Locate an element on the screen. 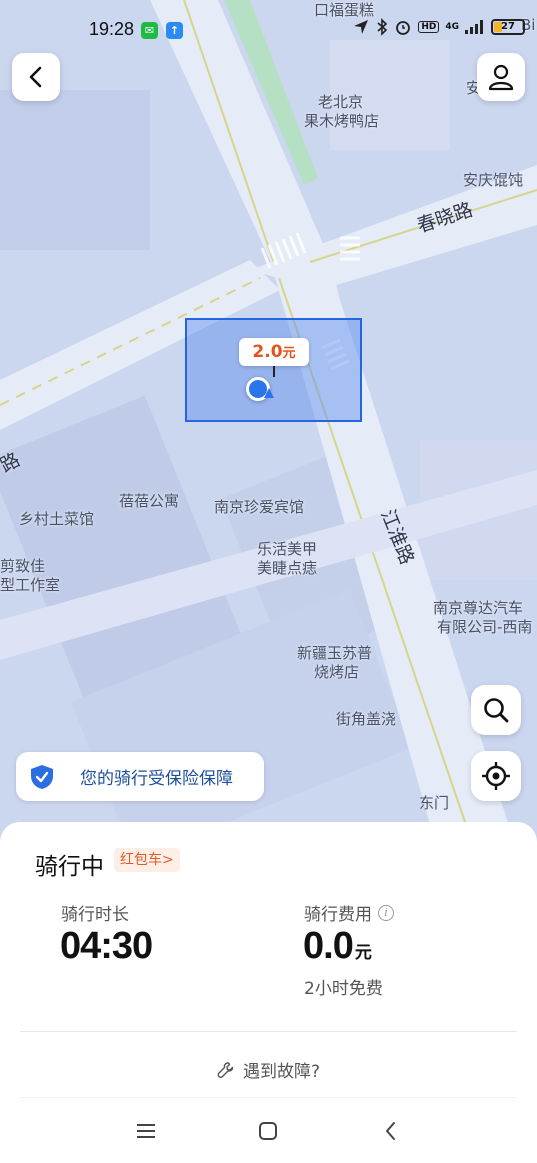 The height and width of the screenshot is (1163, 537). duration-label: 骑行时长 is located at coordinates (95, 915).